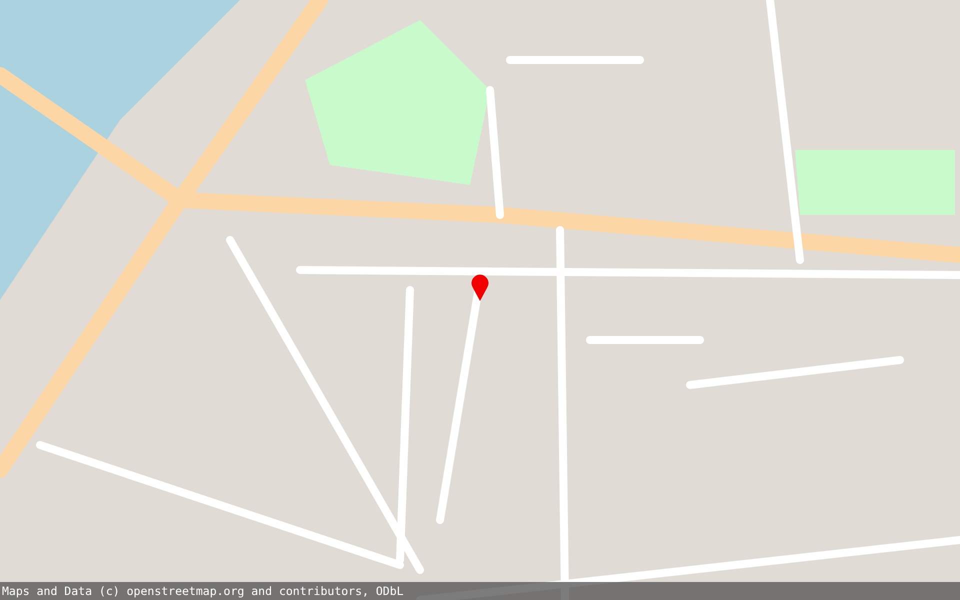 This screenshot has width=960, height=600. Describe the element at coordinates (480, 591) in the screenshot. I see `attribution-text: Maps and Data (c) openstreetmap.org and contributors, ODbL` at that location.